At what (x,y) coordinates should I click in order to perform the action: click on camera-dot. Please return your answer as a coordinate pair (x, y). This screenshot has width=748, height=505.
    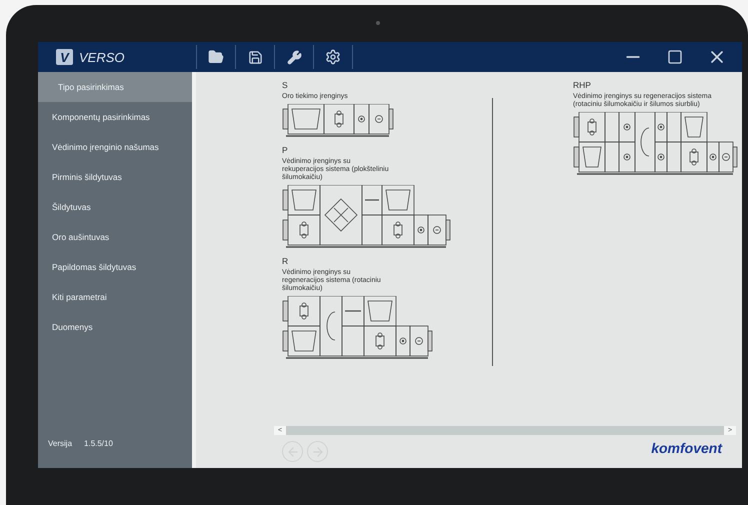
    Looking at the image, I should click on (378, 23).